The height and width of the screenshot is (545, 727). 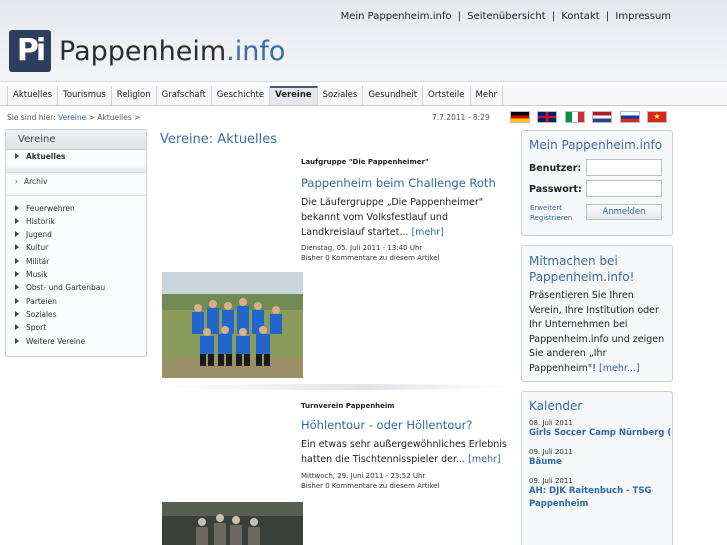 What do you see at coordinates (184, 95) in the screenshot?
I see `nav-grafschaft: Grafschaft` at bounding box center [184, 95].